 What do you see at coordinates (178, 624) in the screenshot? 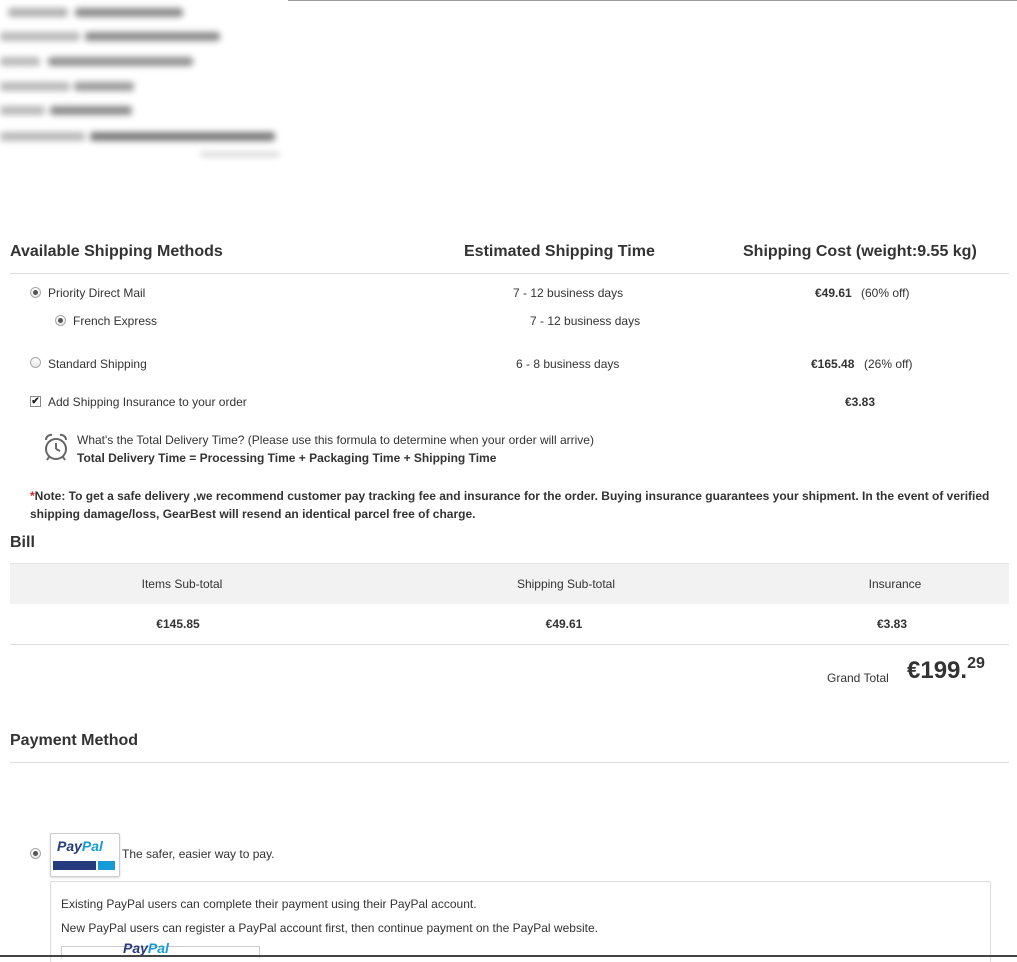
I see `bill-value-items-subtotal: €145.85` at bounding box center [178, 624].